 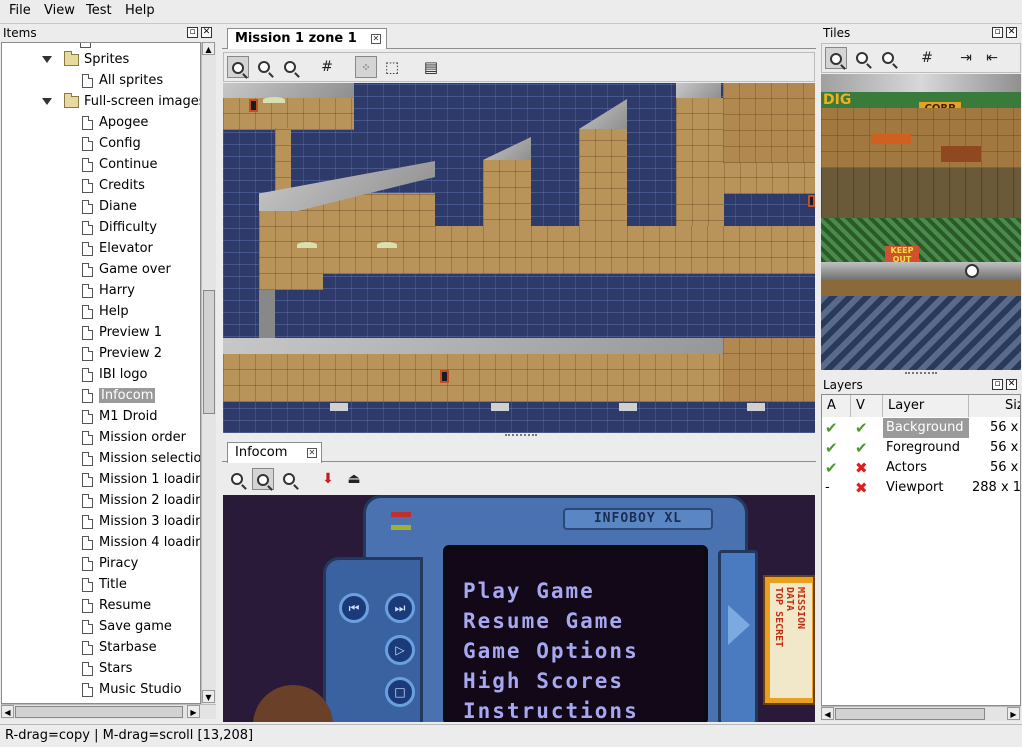 What do you see at coordinates (126, 269) in the screenshot?
I see `tree-item: Game over` at bounding box center [126, 269].